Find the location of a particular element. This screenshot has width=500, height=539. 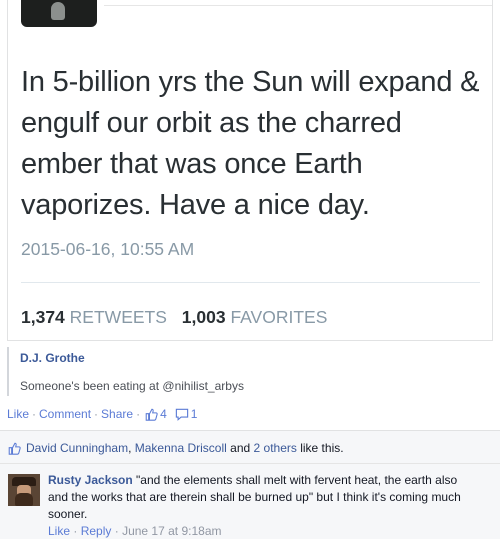

favorites-count: 1,003 is located at coordinates (203, 317).